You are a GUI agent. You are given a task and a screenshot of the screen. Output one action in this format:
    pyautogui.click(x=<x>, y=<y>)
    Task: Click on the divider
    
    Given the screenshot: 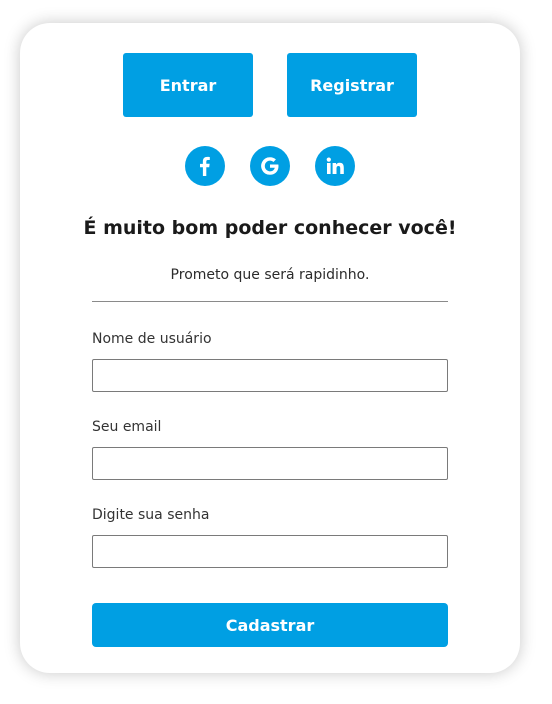 What is the action you would take?
    pyautogui.click(x=270, y=301)
    